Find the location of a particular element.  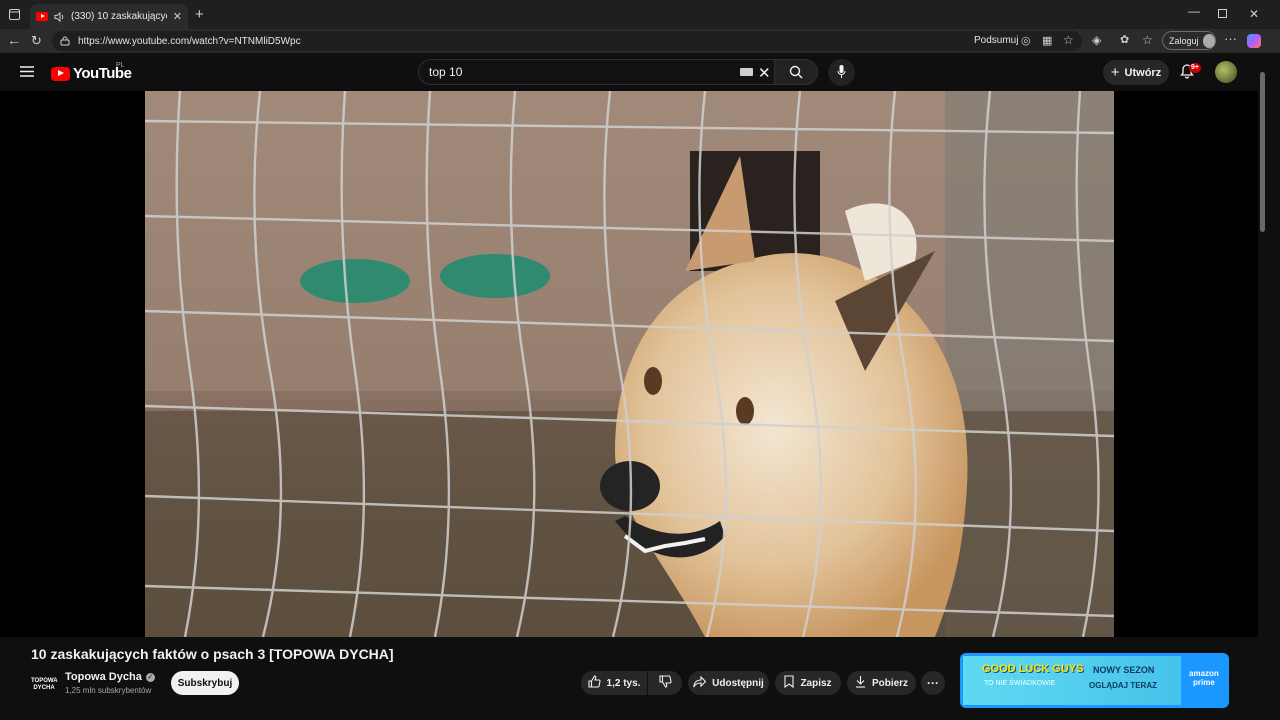

summarize-button: Podsumuj is located at coordinates (996, 40).